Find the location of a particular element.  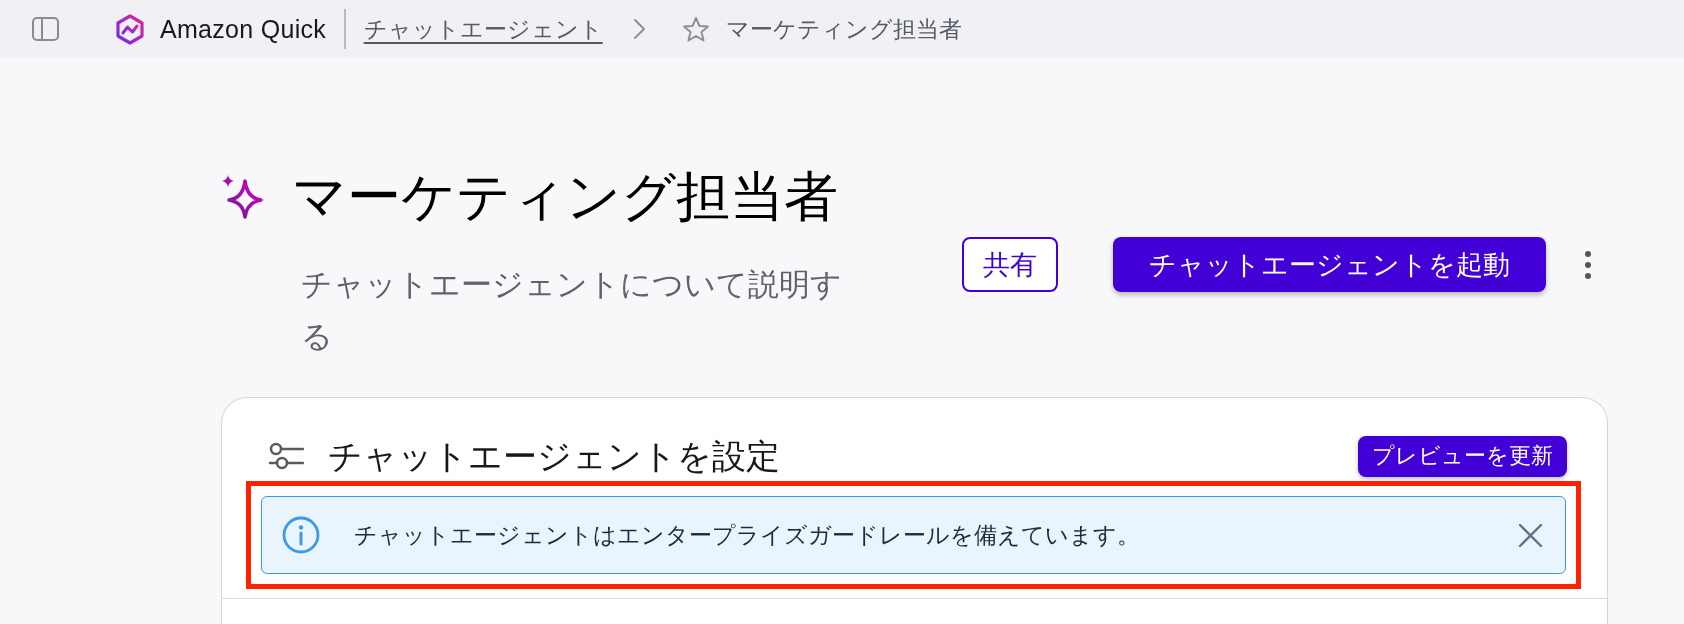

breadcrumb-current: マーケティング担当者 is located at coordinates (843, 29).